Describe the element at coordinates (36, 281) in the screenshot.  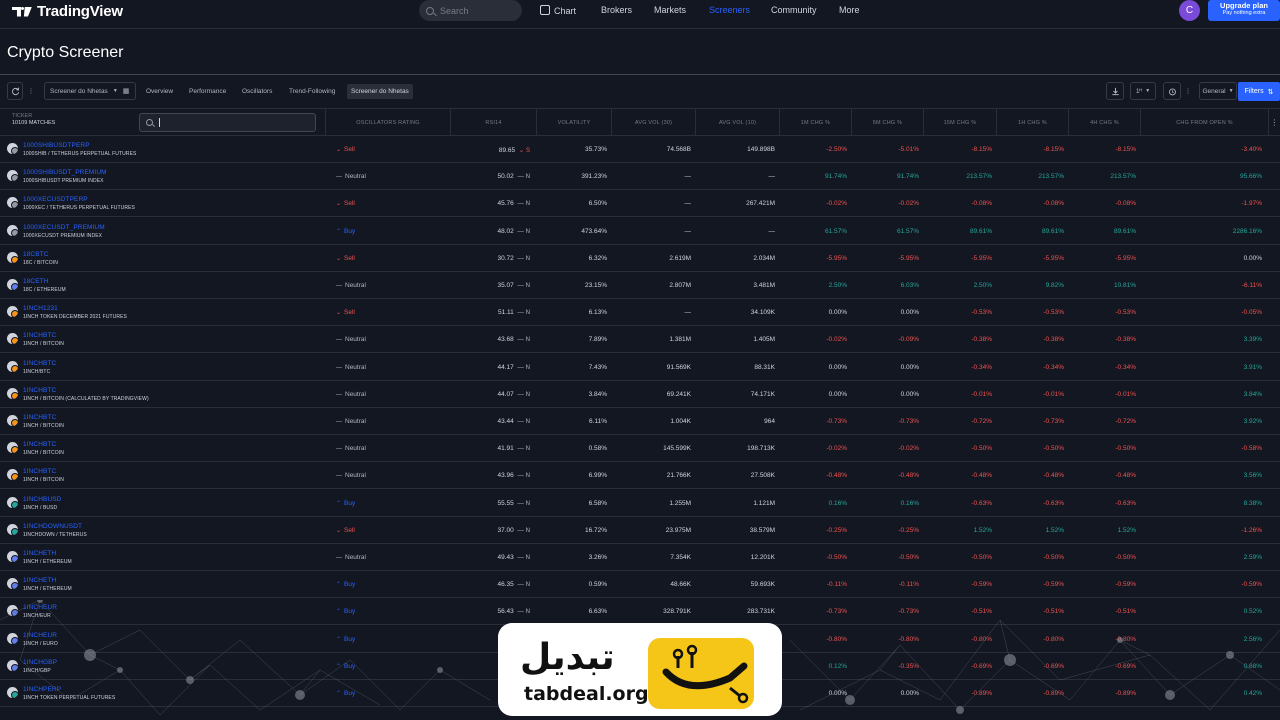
I see `ticker-symbol-link: 18CETH` at that location.